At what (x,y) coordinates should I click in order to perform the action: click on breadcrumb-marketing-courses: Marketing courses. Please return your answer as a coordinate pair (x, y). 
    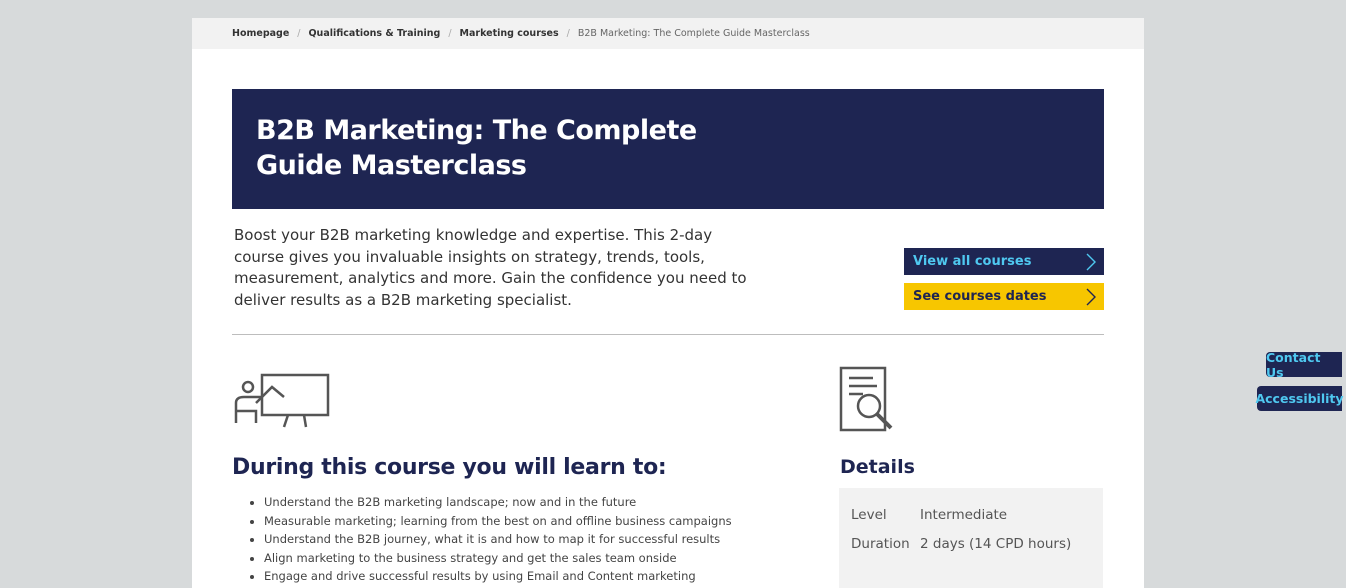
    Looking at the image, I should click on (509, 33).